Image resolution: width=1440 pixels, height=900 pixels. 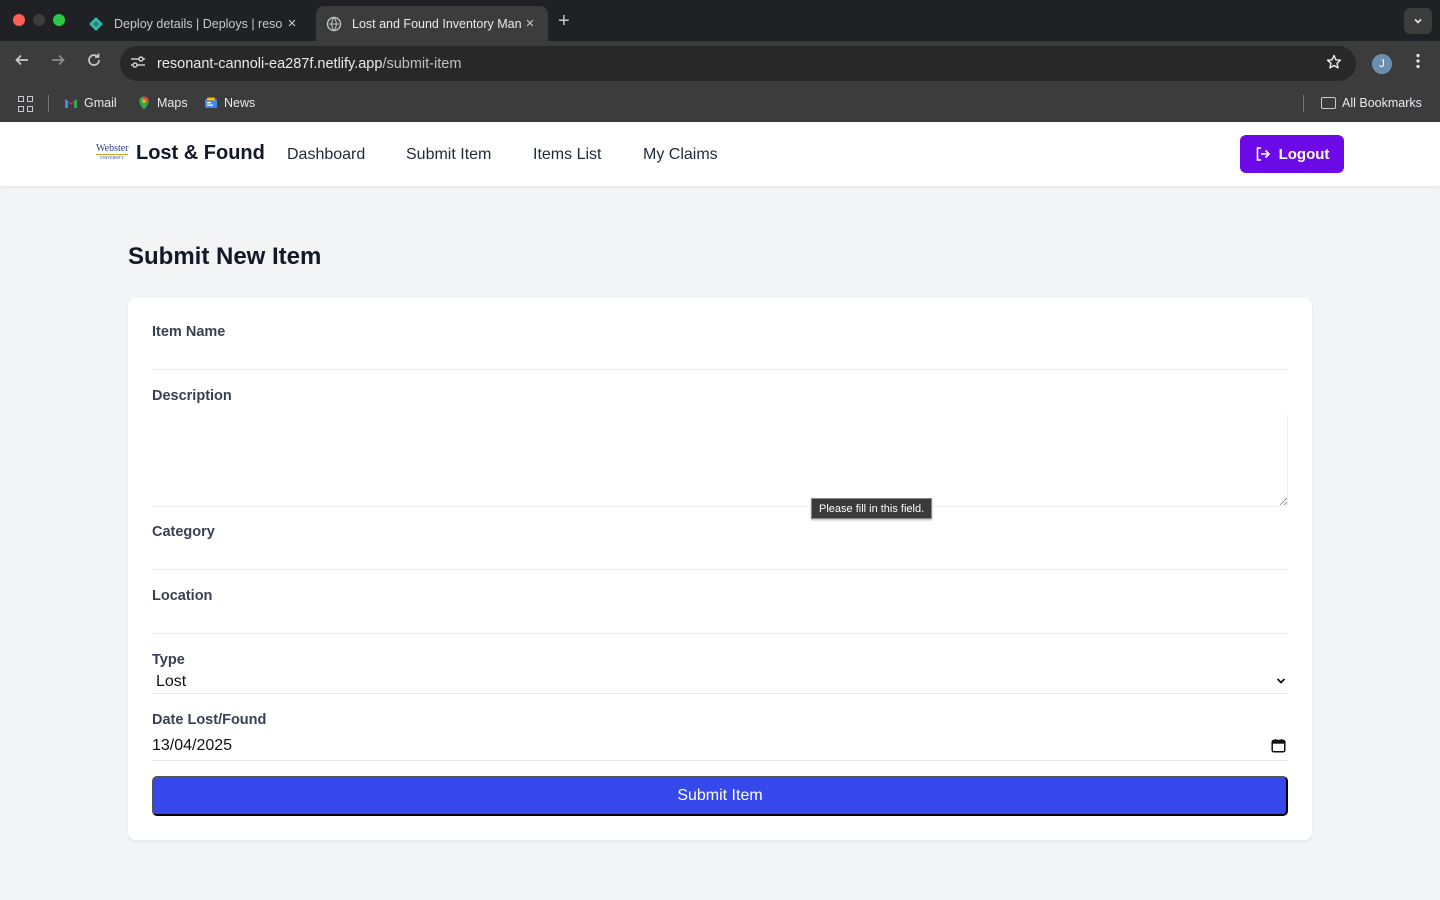 What do you see at coordinates (437, 23) in the screenshot?
I see `tab-title: Lost and Found Inventory Man` at bounding box center [437, 23].